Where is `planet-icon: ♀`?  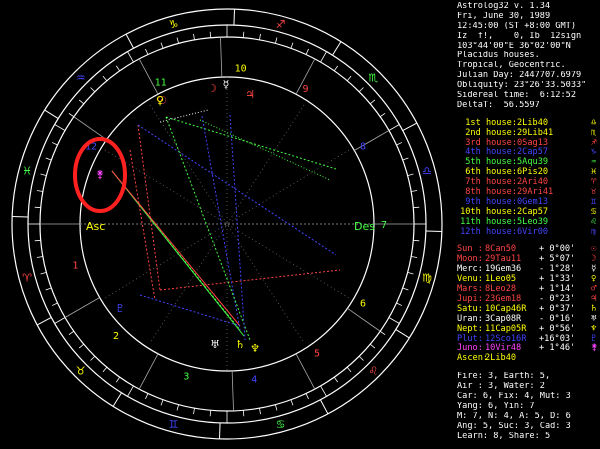 planet-icon: ♀ is located at coordinates (160, 100).